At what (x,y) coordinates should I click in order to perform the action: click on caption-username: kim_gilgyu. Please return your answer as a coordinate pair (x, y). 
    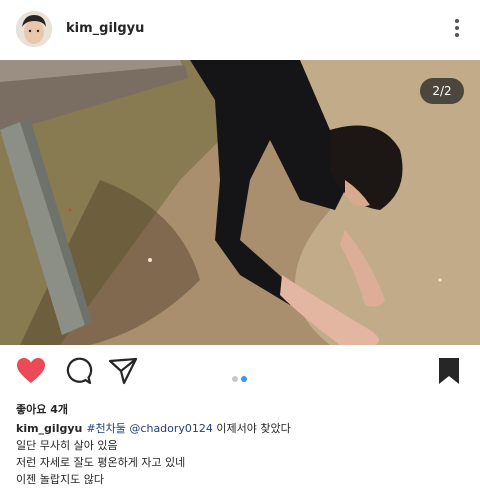
    Looking at the image, I should click on (49, 428).